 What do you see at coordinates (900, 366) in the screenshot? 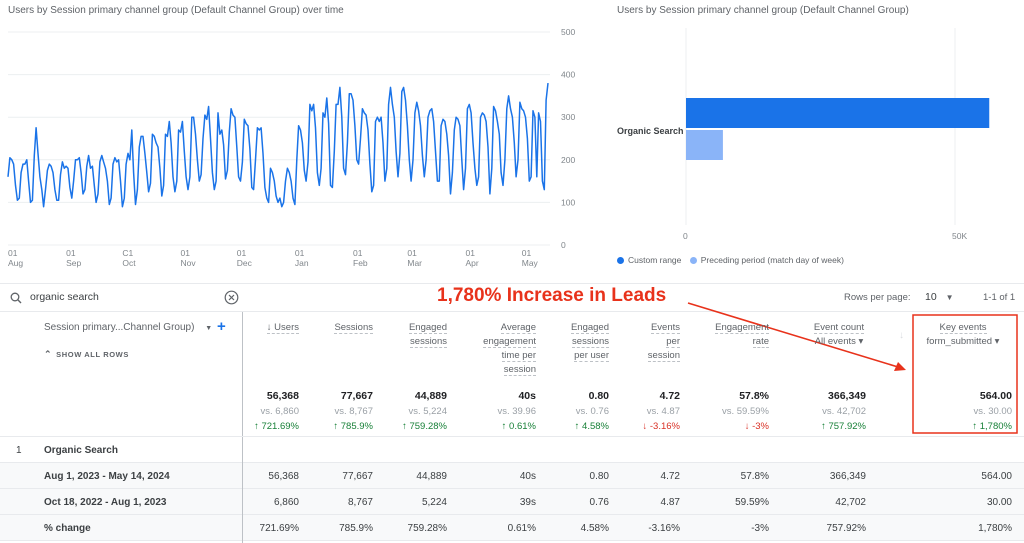
I see `arrow-head-icon` at bounding box center [900, 366].